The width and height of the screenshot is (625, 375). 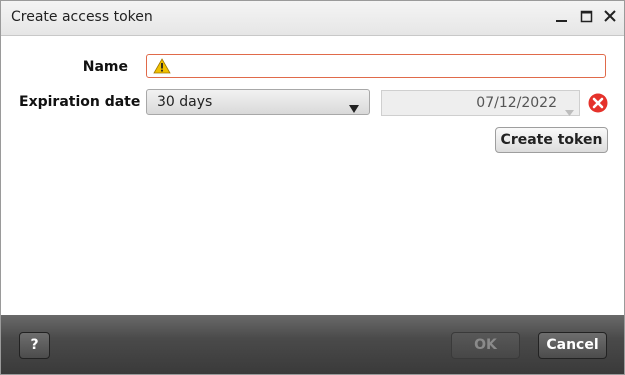 I want to click on expiration-period-select: 30 days, so click(x=258, y=102).